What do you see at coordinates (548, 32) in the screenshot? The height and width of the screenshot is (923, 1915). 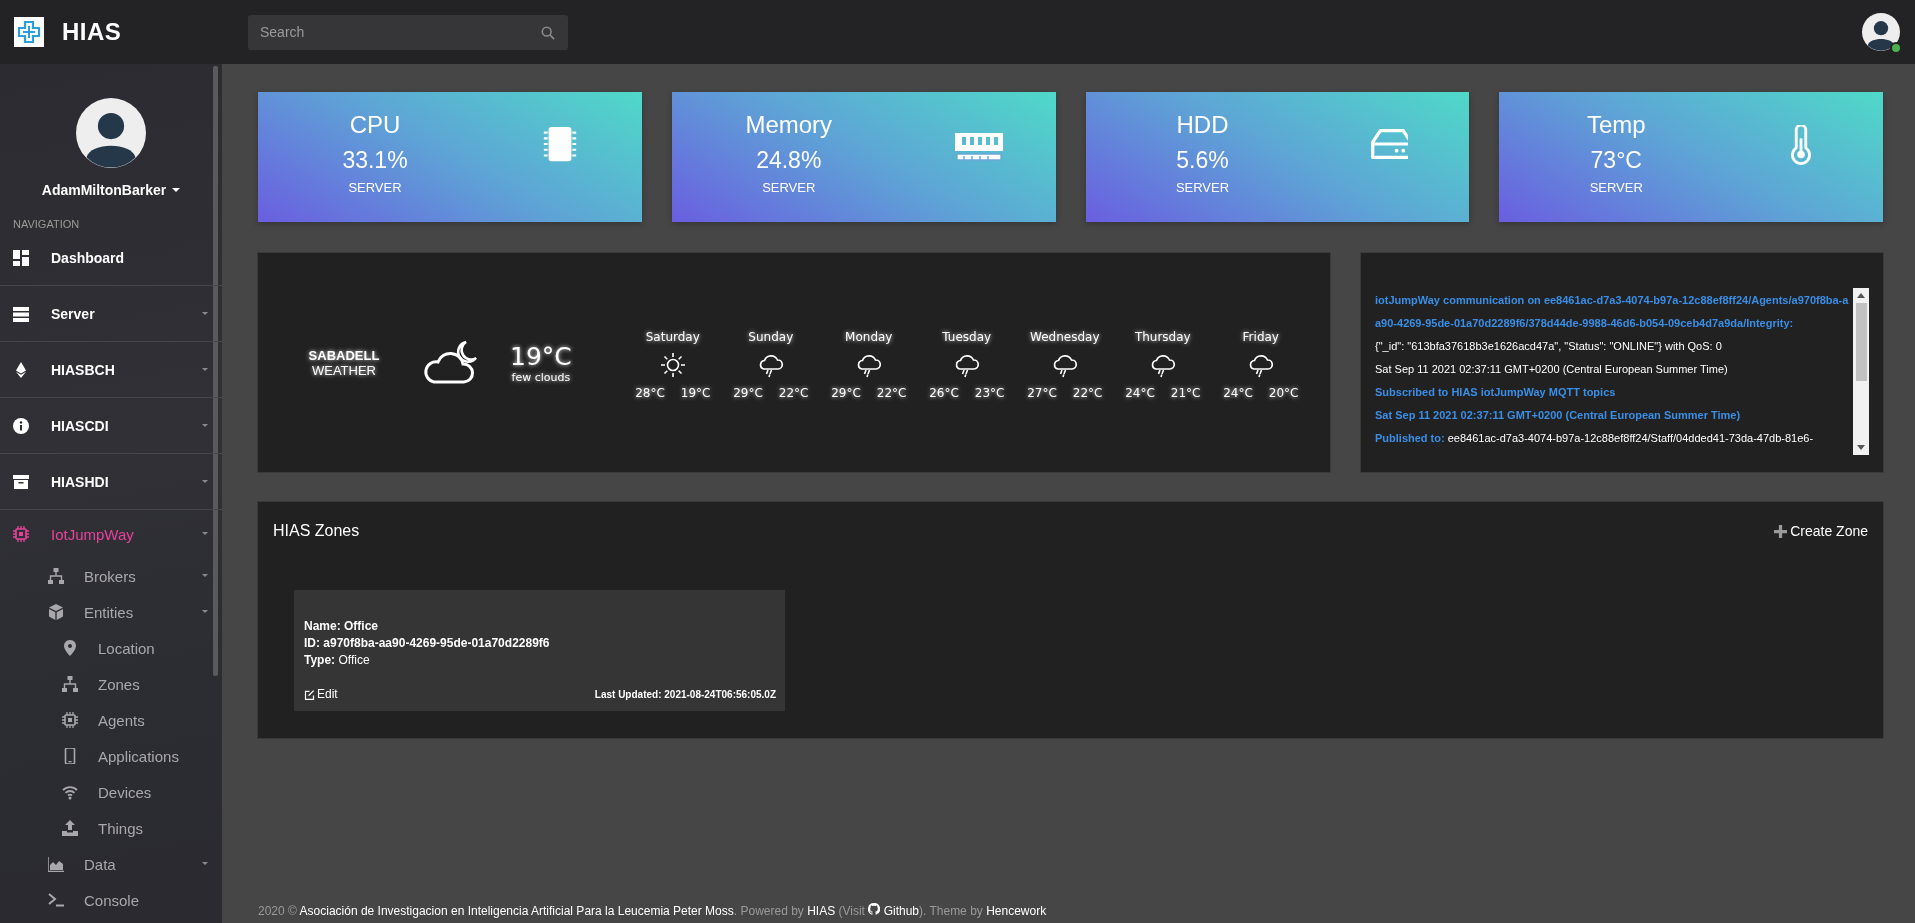 I see `search-icon` at bounding box center [548, 32].